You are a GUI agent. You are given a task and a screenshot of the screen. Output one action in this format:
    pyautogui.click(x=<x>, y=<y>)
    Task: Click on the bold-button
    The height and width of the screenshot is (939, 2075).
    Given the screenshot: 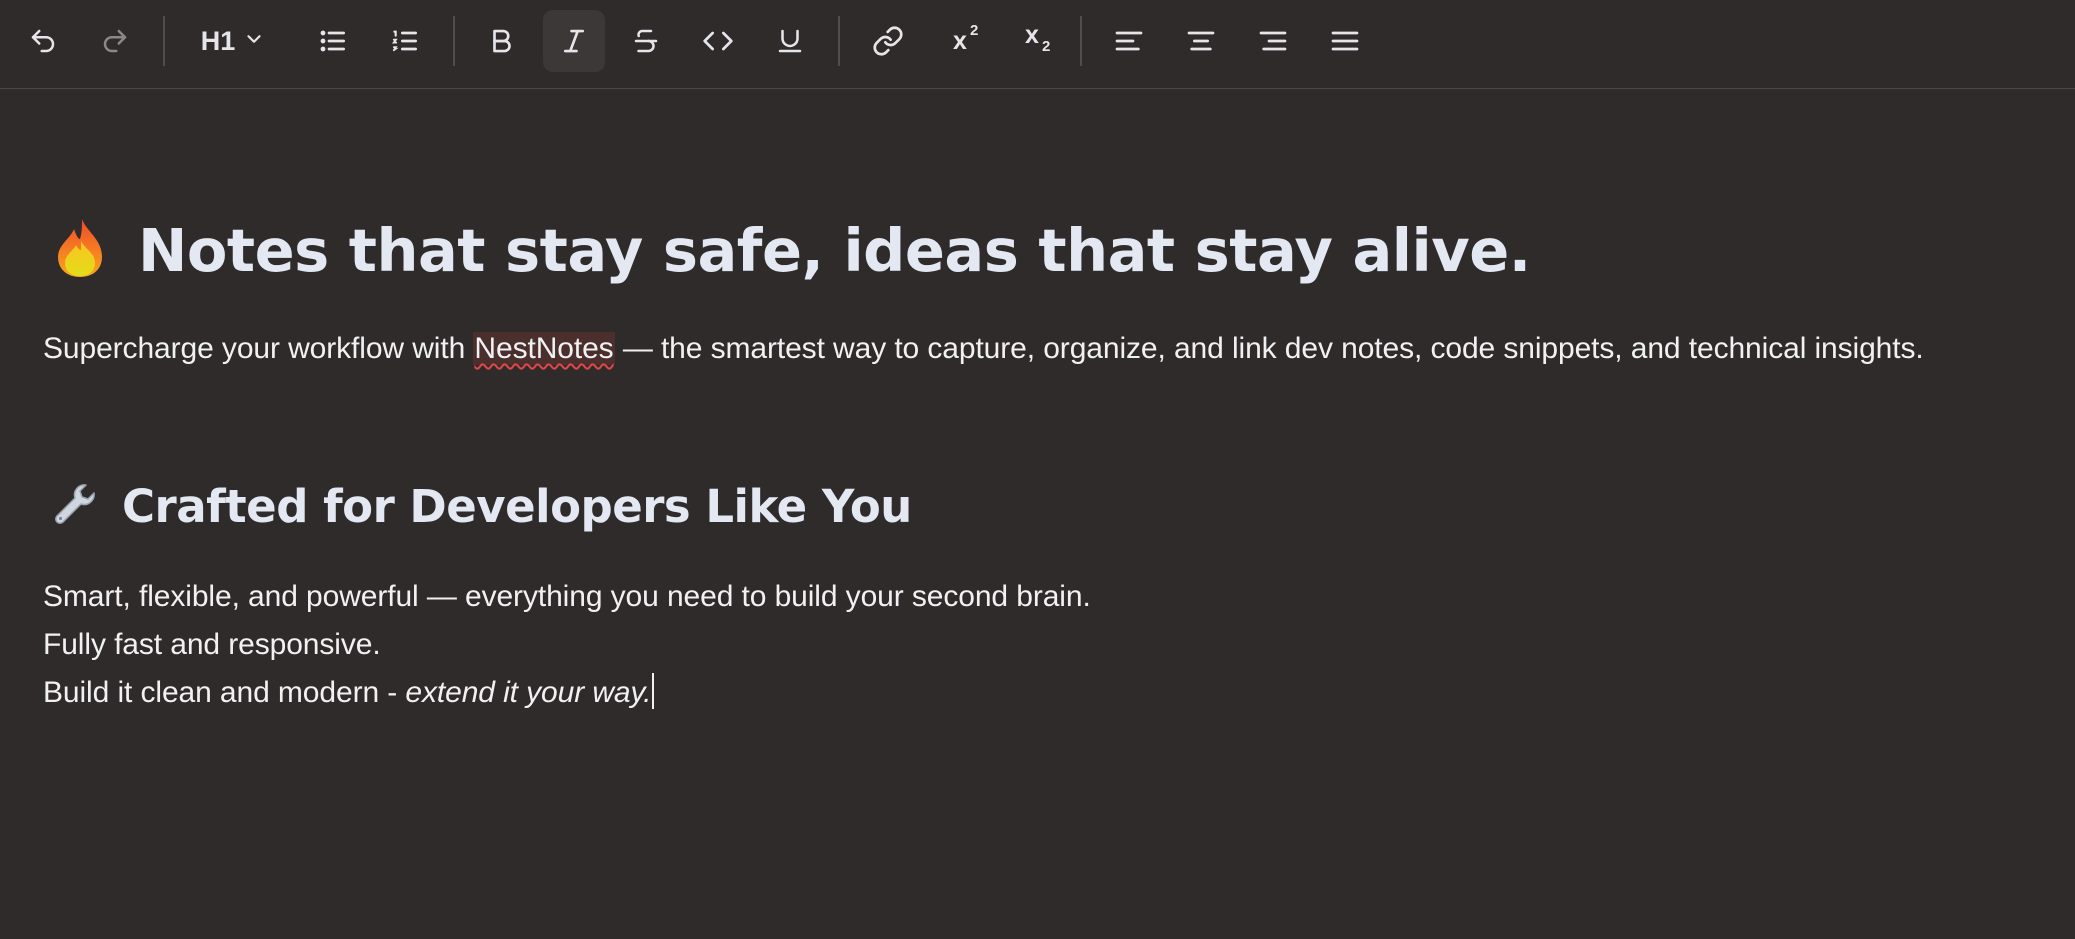 What is the action you would take?
    pyautogui.click(x=502, y=41)
    